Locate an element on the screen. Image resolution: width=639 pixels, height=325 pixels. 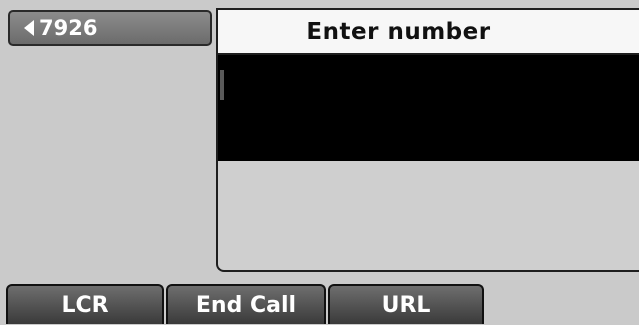
softkey-end-call: End Call is located at coordinates (246, 304).